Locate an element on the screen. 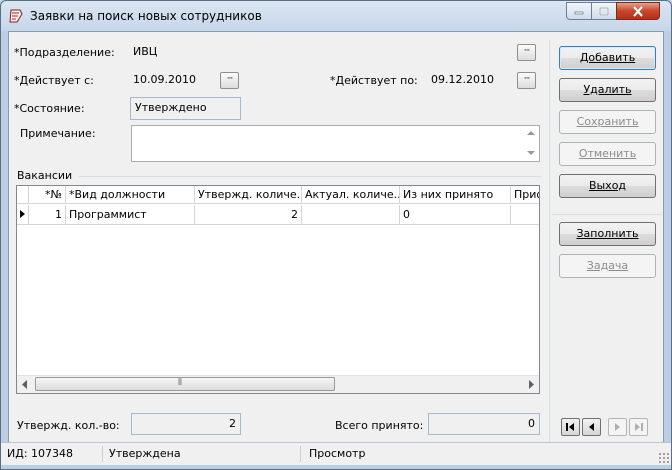  column-header-number: *№ is located at coordinates (47, 195).